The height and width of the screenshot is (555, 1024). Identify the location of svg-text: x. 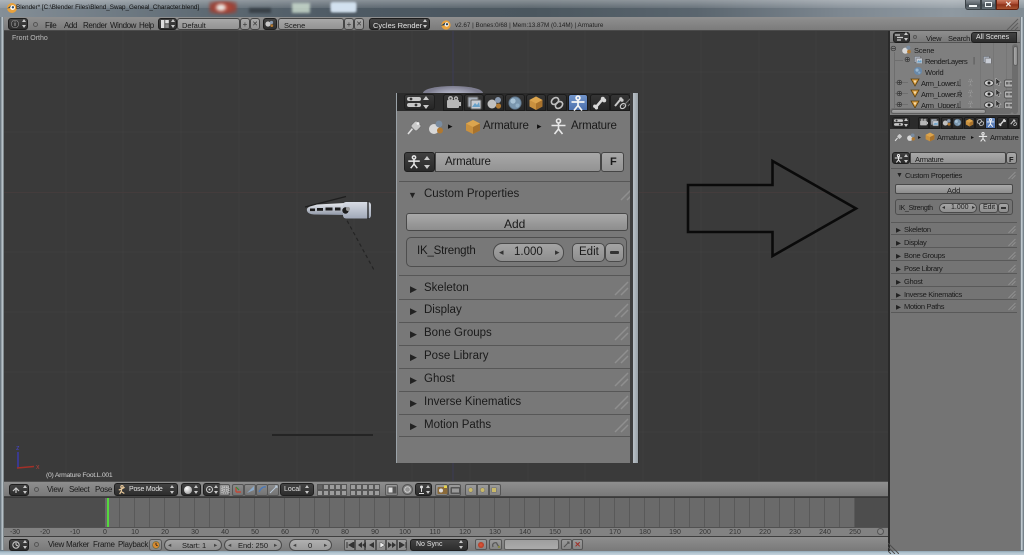
(38, 467).